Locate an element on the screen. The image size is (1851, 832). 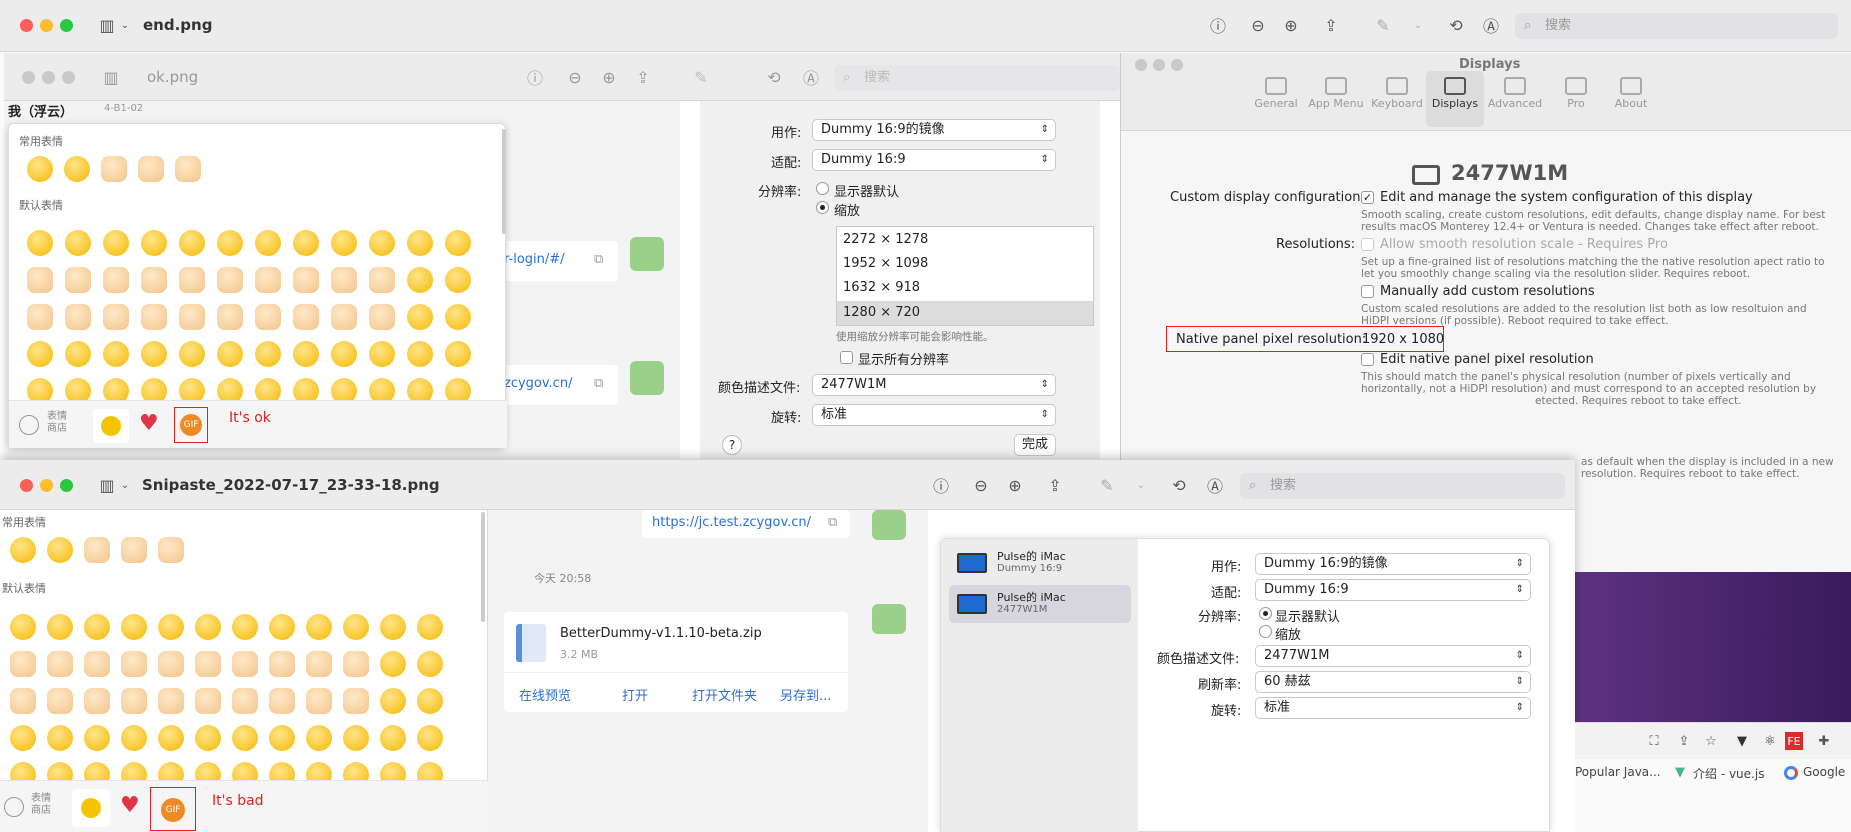
scrollbar is located at coordinates (483, 567).